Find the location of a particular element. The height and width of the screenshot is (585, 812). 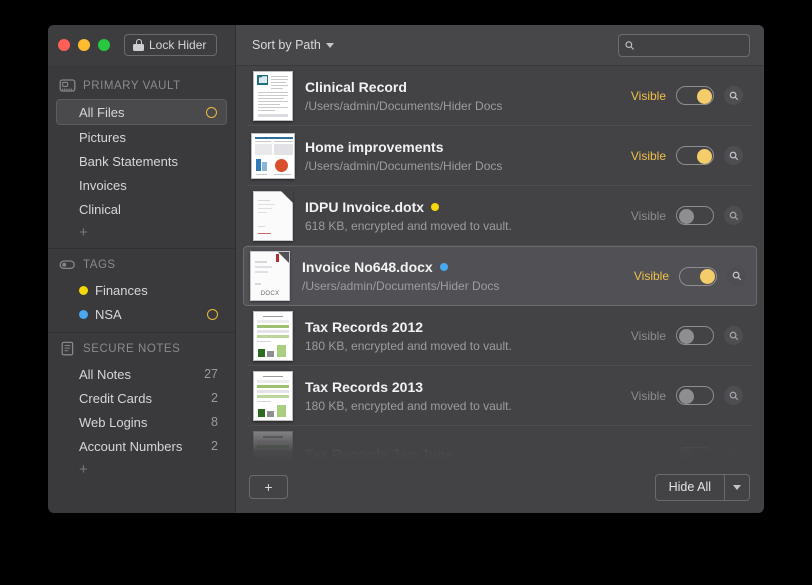

hide-all-button: Hide All is located at coordinates (690, 487).